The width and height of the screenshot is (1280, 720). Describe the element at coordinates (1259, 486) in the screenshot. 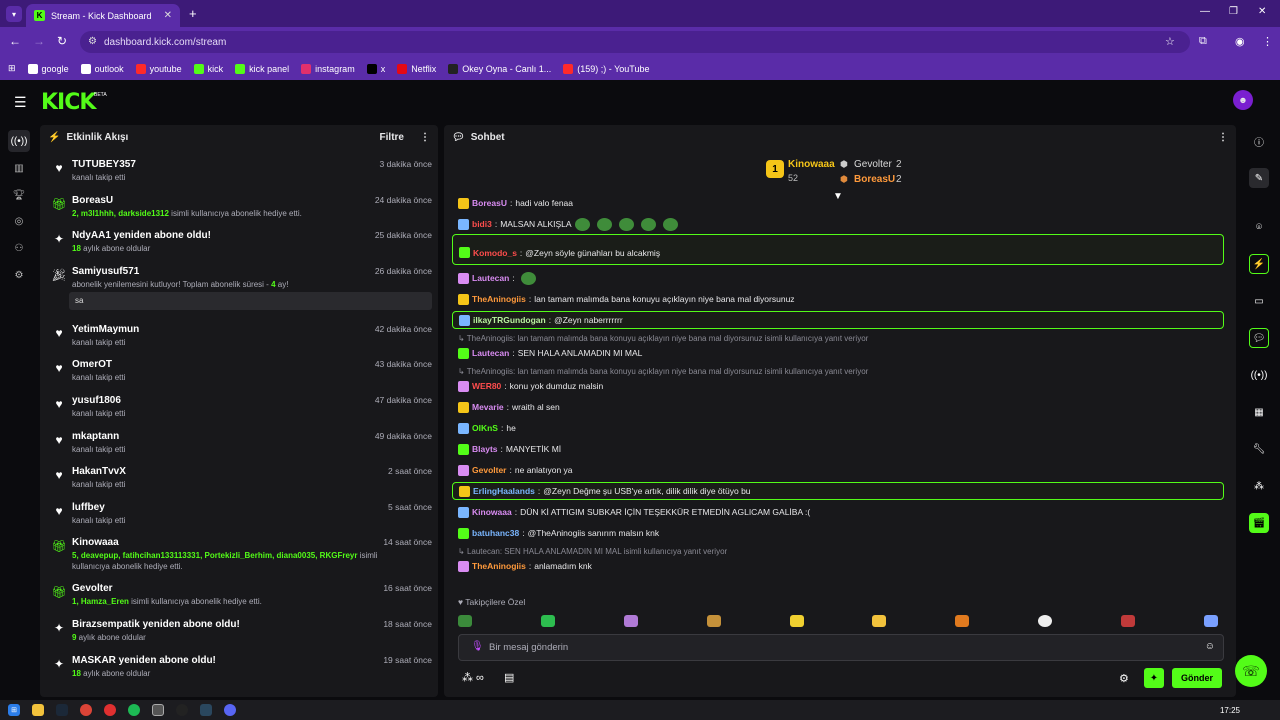

I see `integrations-icon: ⁂` at that location.